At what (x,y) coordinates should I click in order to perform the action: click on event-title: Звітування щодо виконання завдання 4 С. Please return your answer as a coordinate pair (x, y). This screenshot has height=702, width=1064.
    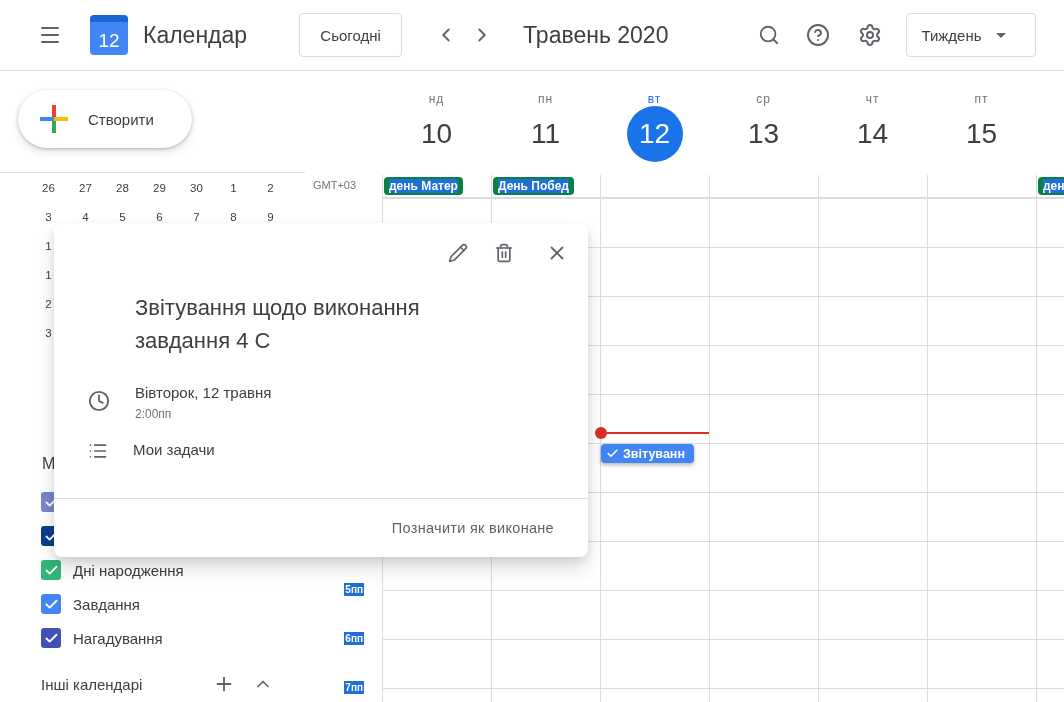
    Looking at the image, I should click on (278, 324).